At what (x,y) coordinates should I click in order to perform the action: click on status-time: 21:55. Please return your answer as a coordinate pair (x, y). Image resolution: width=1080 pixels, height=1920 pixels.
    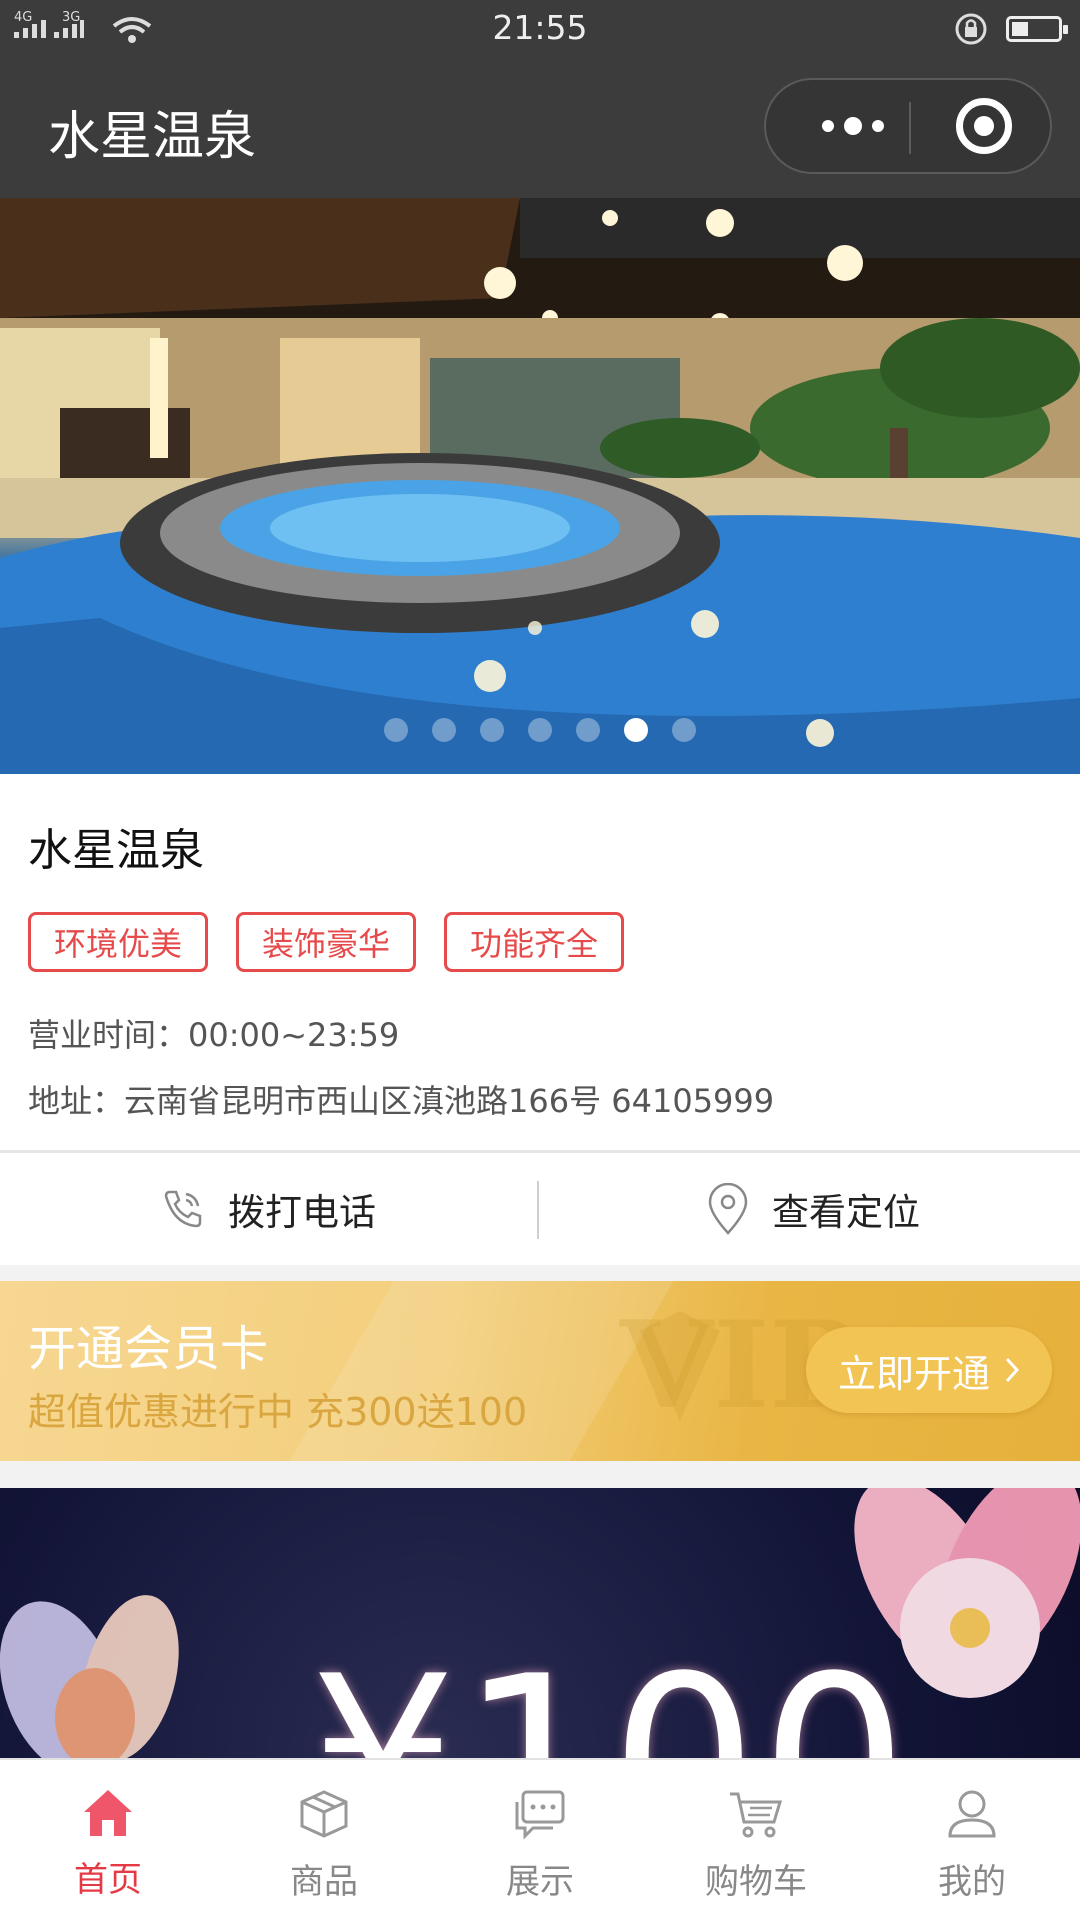
    Looking at the image, I should click on (540, 27).